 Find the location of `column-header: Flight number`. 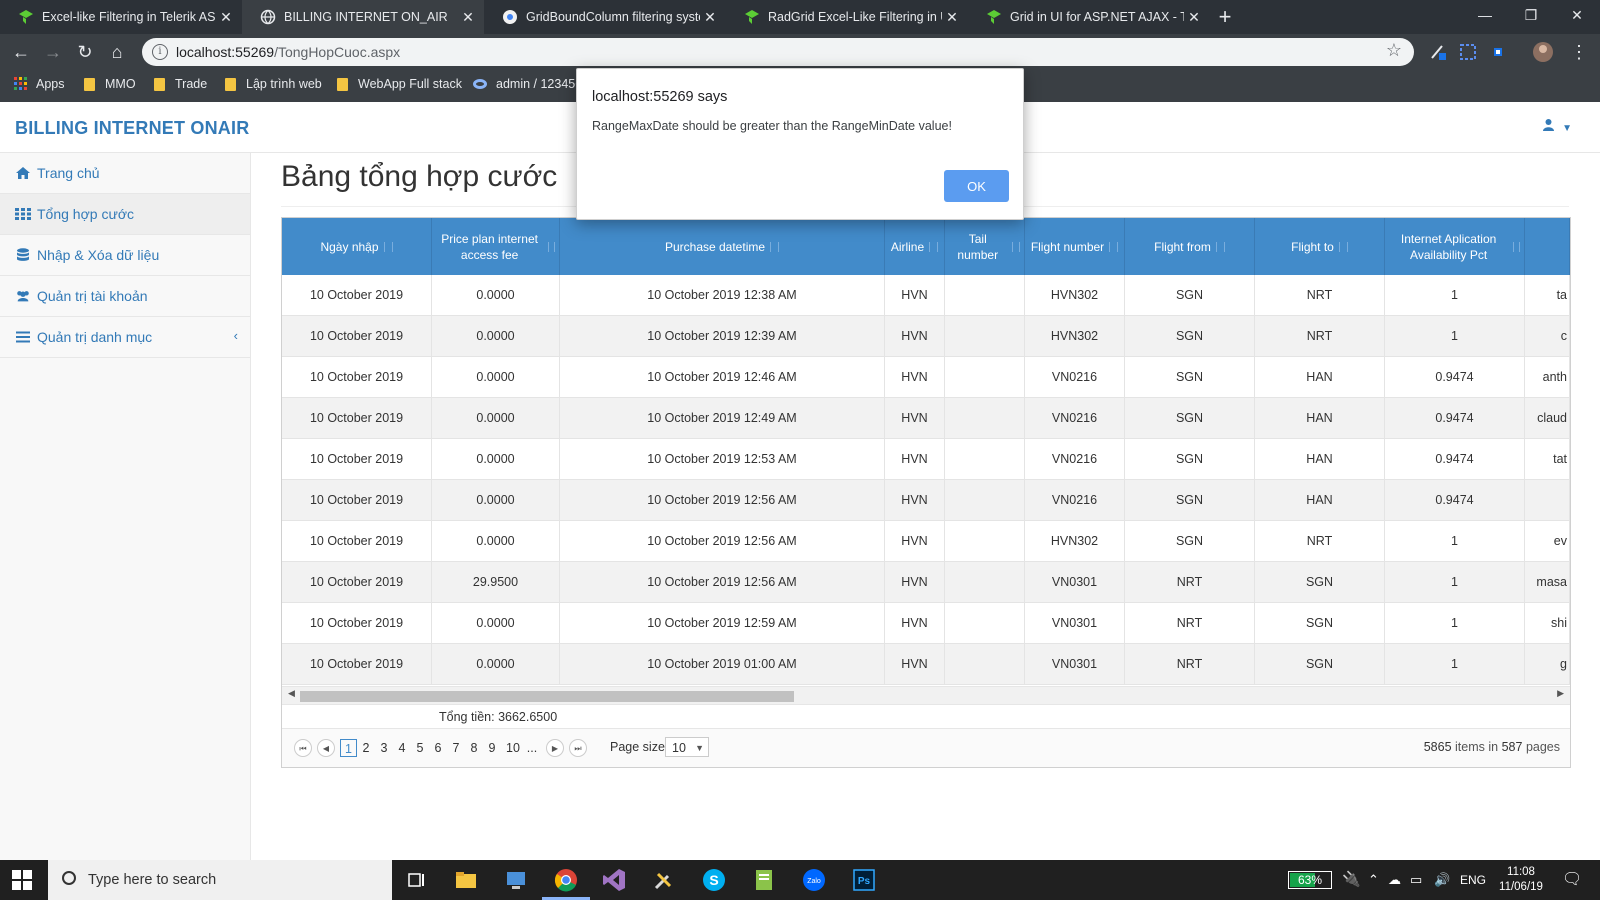

column-header: Flight number is located at coordinates (1075, 246).